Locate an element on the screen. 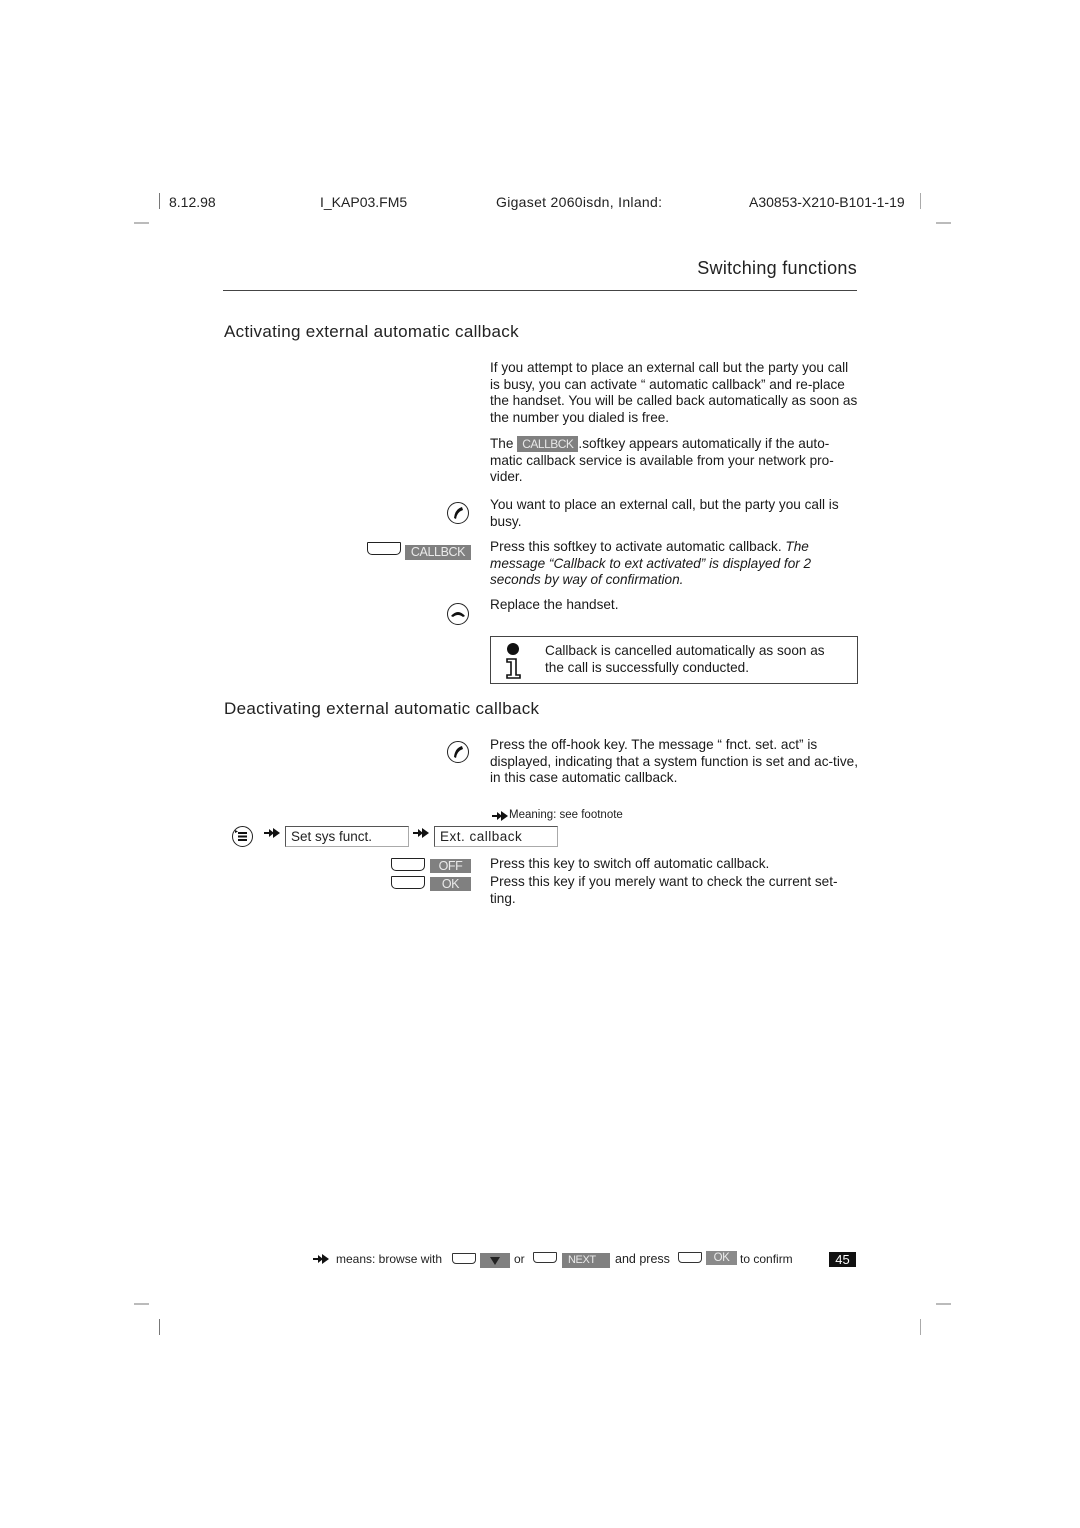 The image size is (1080, 1528). softkey-note-prefix: The is located at coordinates (502, 443).